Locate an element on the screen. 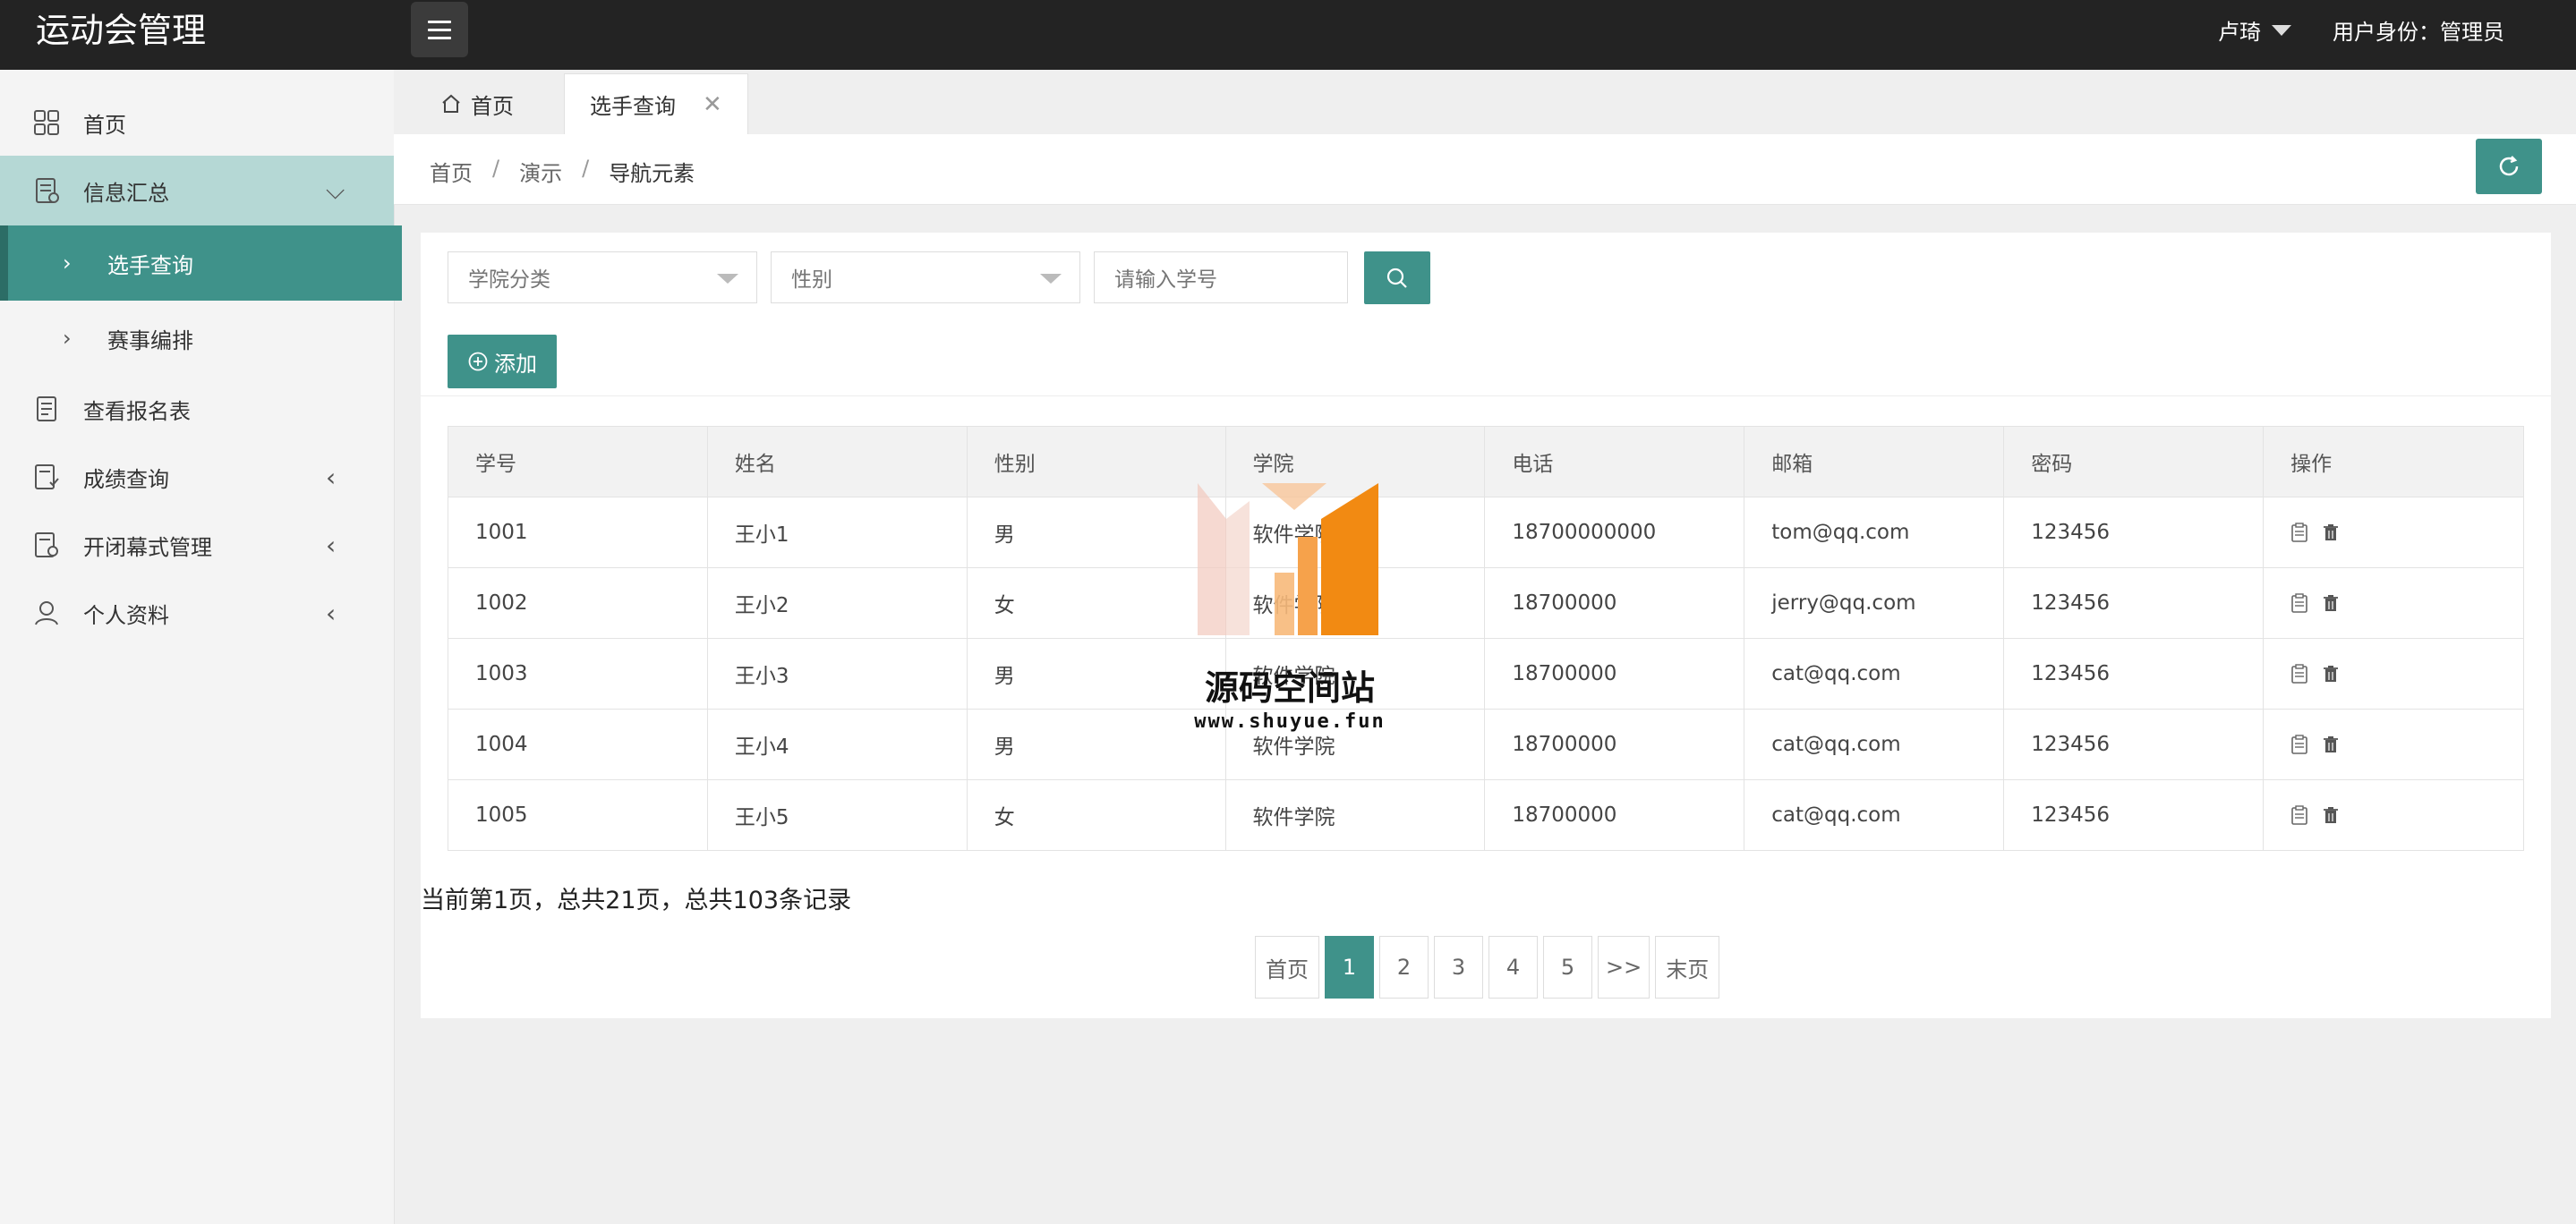  sidebar-item-player-query: › 选手查询 is located at coordinates (201, 263).